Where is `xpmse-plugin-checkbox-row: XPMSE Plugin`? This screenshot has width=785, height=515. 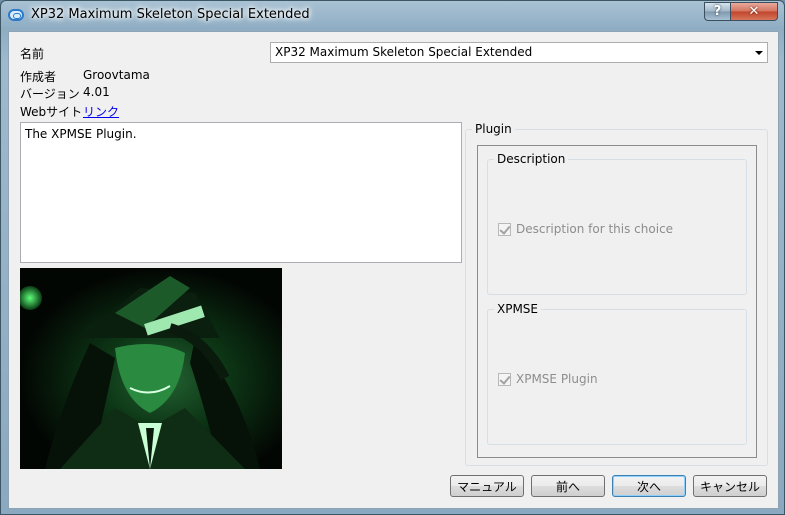 xpmse-plugin-checkbox-row: XPMSE Plugin is located at coordinates (548, 379).